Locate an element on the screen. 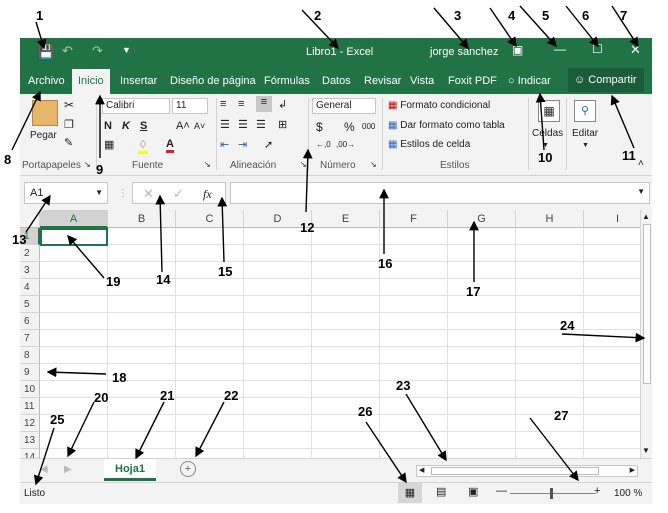 Image resolution: width=668 pixels, height=513 pixels. marker-25: 25 is located at coordinates (57, 419).